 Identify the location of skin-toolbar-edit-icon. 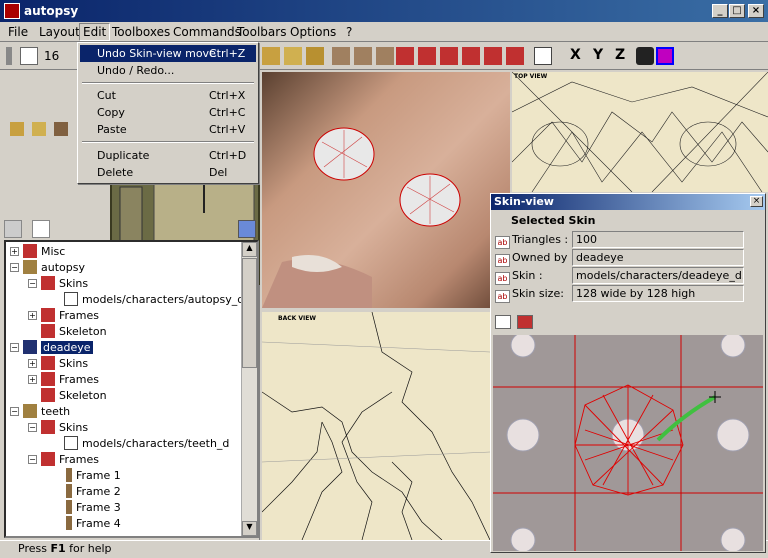
(525, 322).